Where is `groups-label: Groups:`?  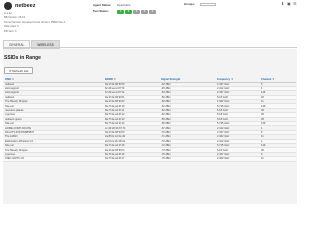 groups-label: Groups: is located at coordinates (189, 4).